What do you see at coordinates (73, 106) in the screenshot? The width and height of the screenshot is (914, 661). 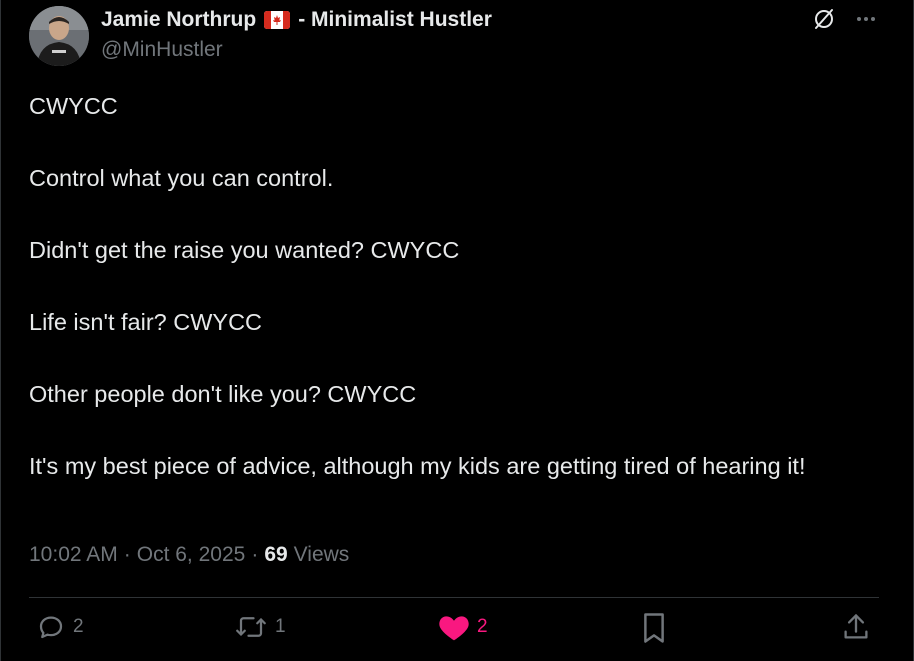 I see `tweet-paragraph: CWYCC` at bounding box center [73, 106].